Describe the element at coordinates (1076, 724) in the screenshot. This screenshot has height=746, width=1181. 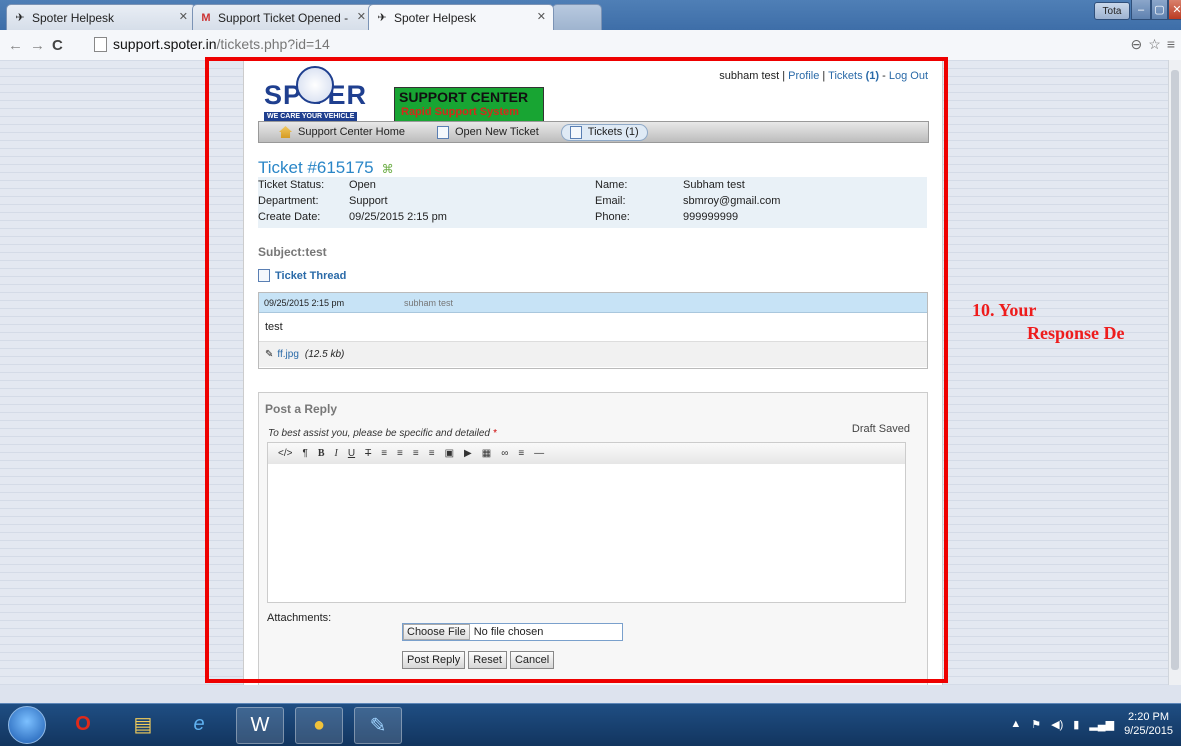
I see `network-icon: ▮` at that location.